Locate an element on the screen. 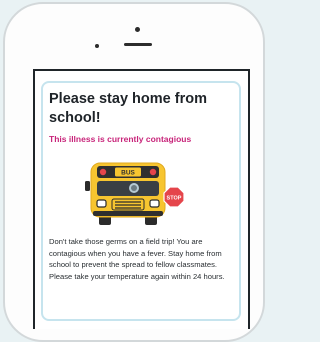 The image size is (320, 342). camera-icon is located at coordinates (137, 29).